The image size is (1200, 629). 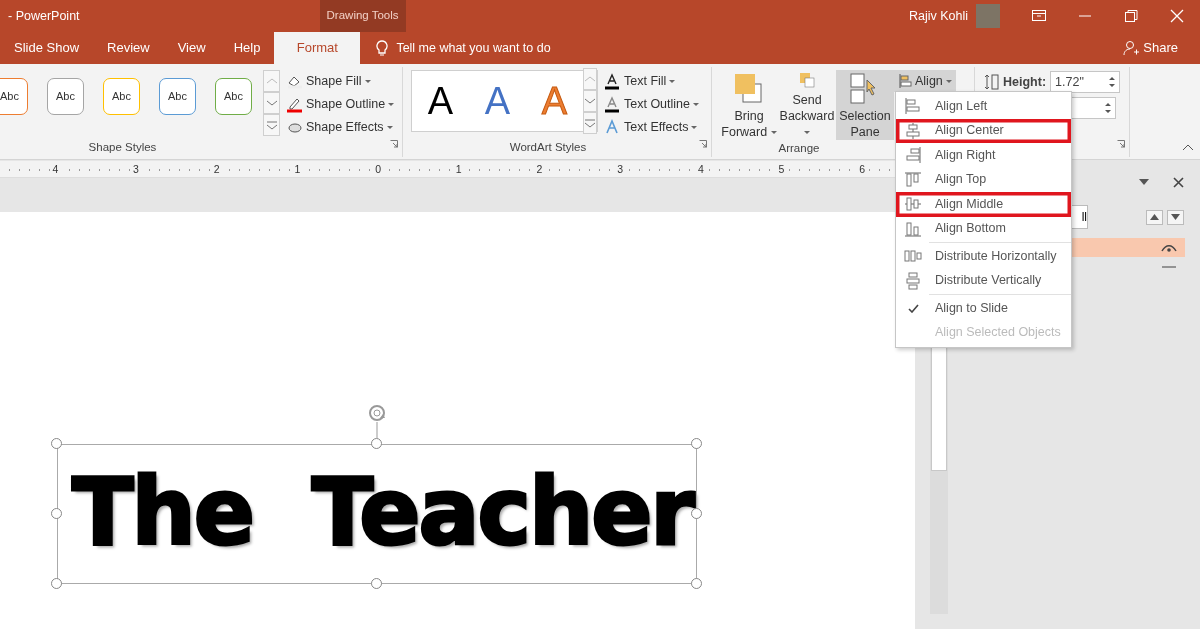 I want to click on ruler-number: 5, so click(x=781, y=169).